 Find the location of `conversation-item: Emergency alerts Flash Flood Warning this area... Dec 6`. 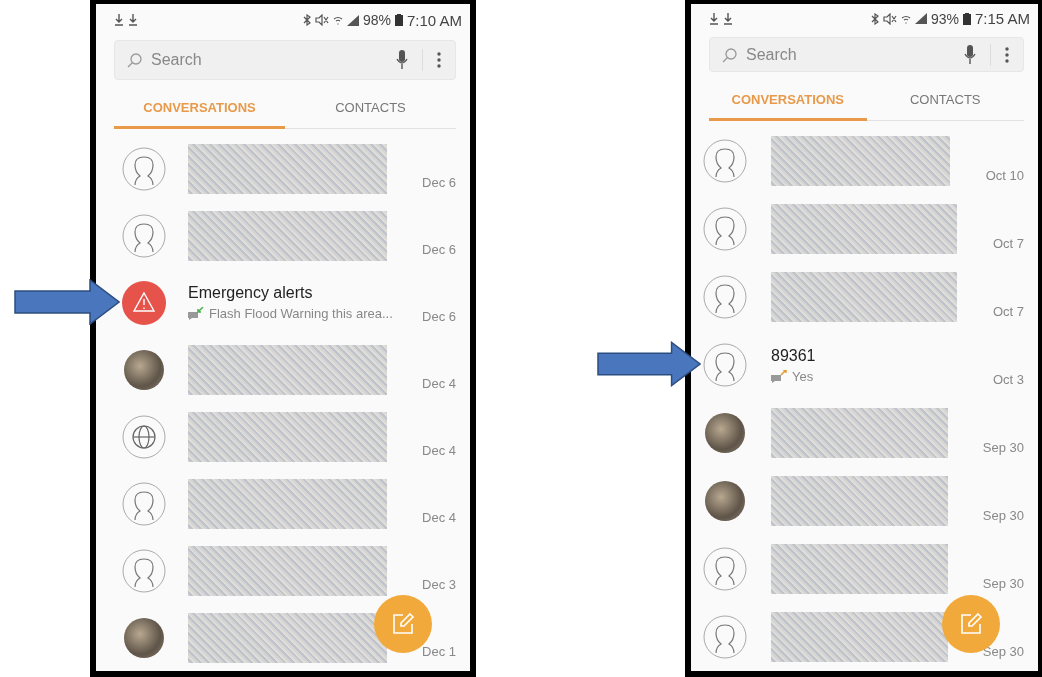

conversation-item: Emergency alerts Flash Flood Warning this area... Dec 6 is located at coordinates (296, 302).